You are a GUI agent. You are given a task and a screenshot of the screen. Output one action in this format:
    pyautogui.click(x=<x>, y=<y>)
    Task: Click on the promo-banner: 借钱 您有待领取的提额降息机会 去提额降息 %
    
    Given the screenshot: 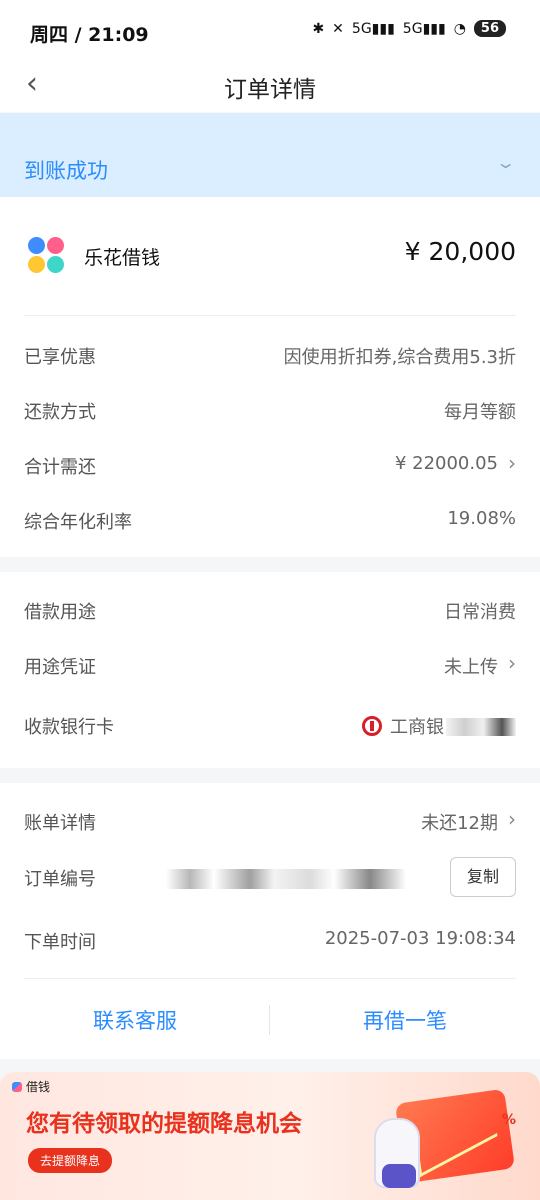 What is the action you would take?
    pyautogui.click(x=270, y=1136)
    